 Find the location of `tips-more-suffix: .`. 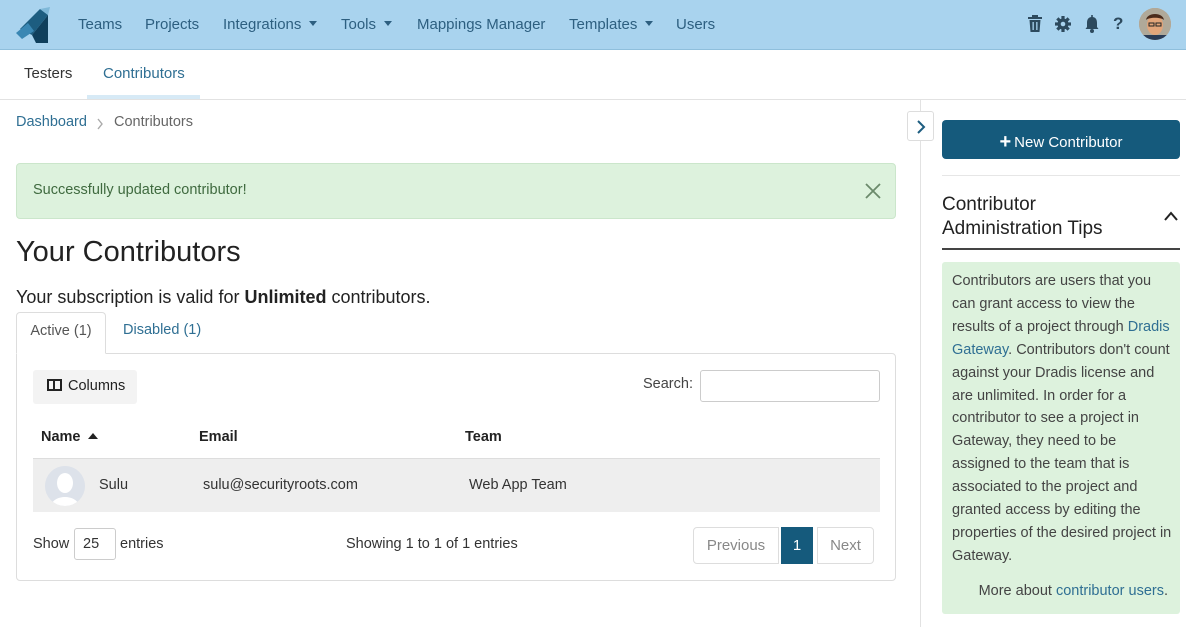

tips-more-suffix: . is located at coordinates (1165, 591).